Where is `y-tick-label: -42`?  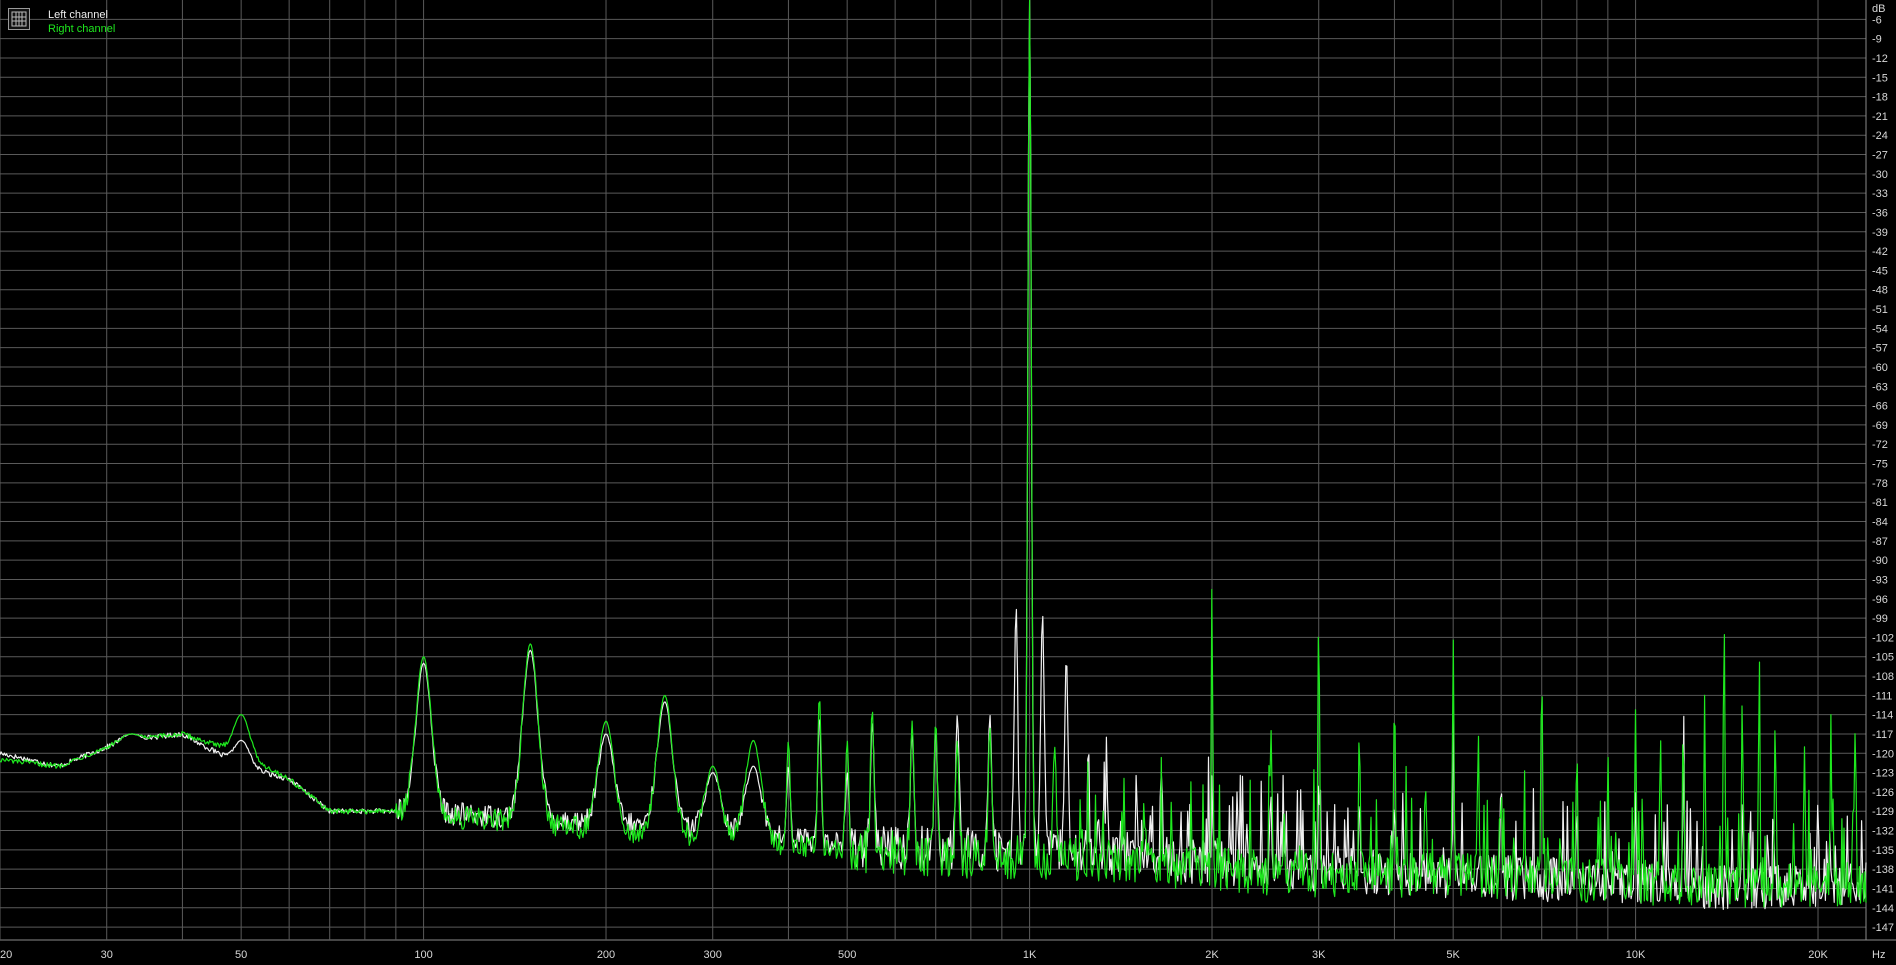
y-tick-label: -42 is located at coordinates (1880, 252).